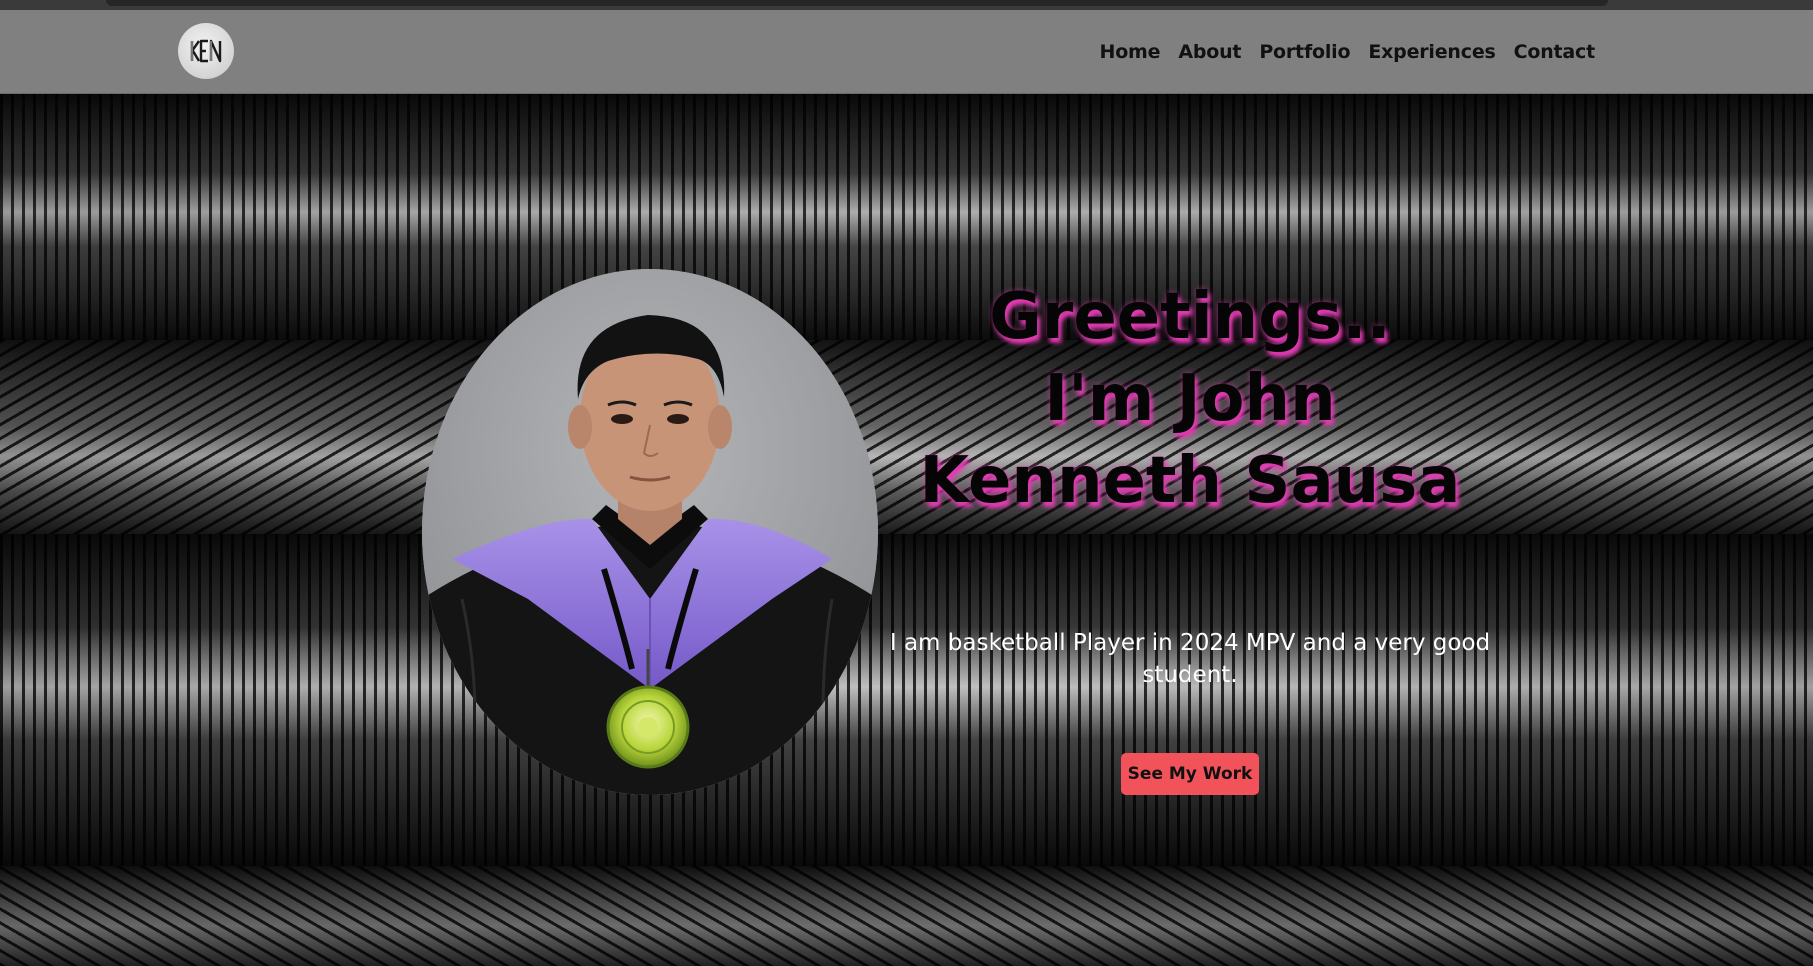 This screenshot has height=966, width=1813. I want to click on headline-line-name-first: I'm John, so click(1190, 399).